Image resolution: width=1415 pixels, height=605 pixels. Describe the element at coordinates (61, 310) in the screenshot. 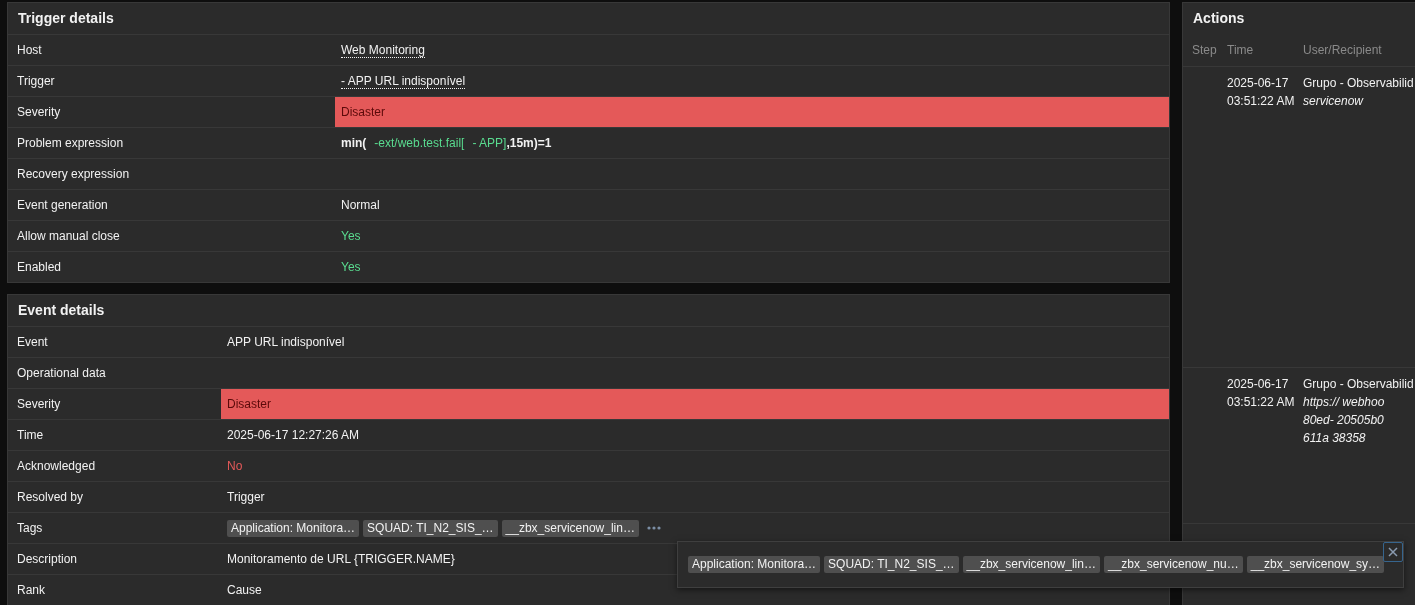

I see `panel-title: Event details` at that location.